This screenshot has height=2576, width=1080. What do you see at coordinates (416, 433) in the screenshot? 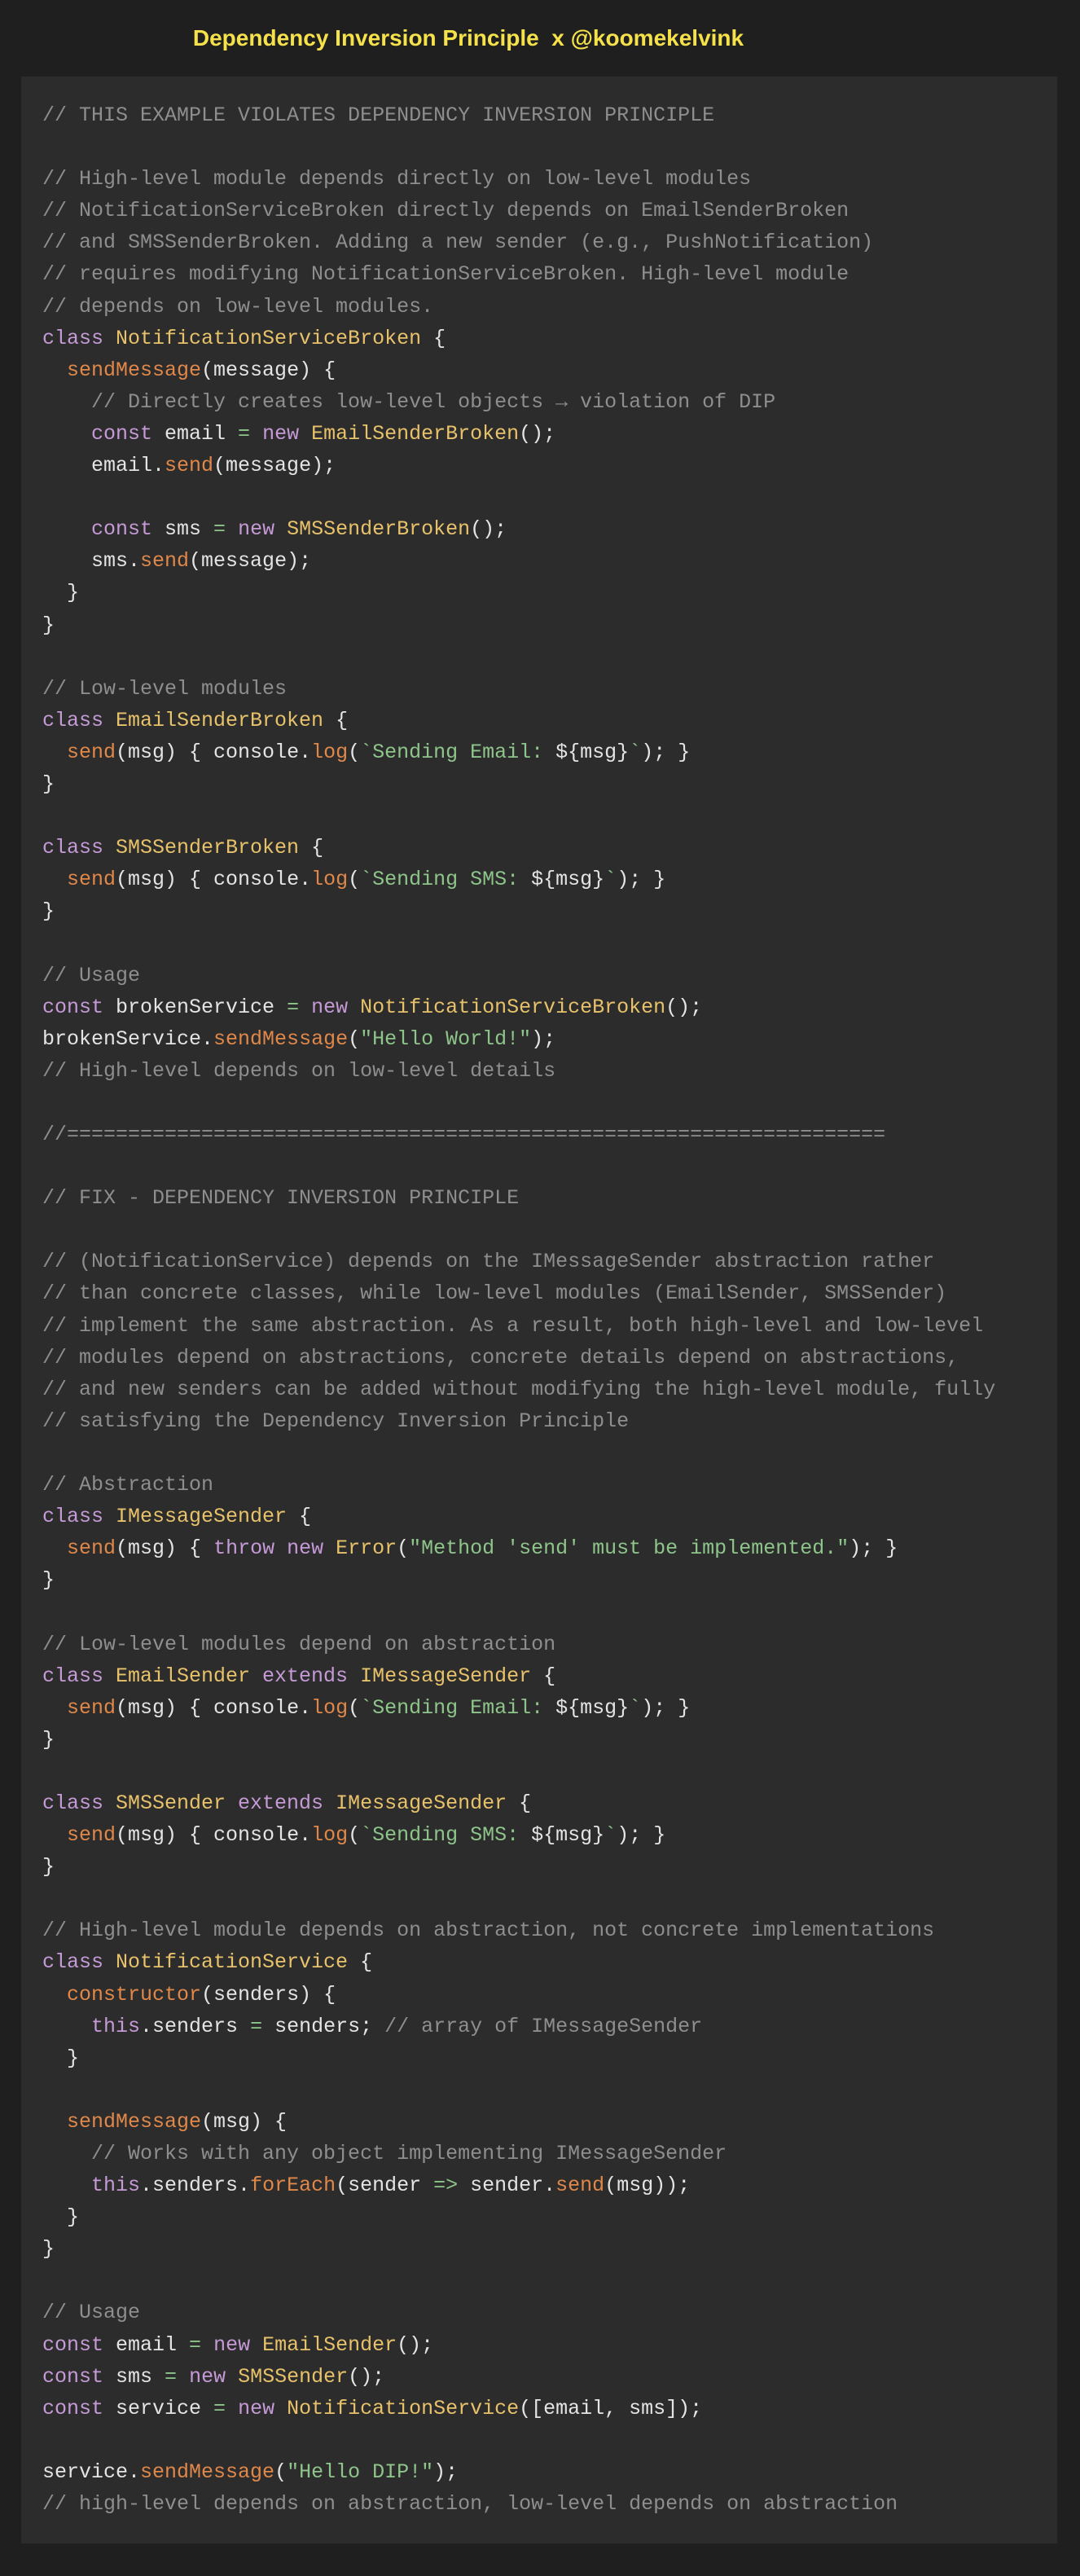
I see `code-token: EmailSenderBroken` at bounding box center [416, 433].